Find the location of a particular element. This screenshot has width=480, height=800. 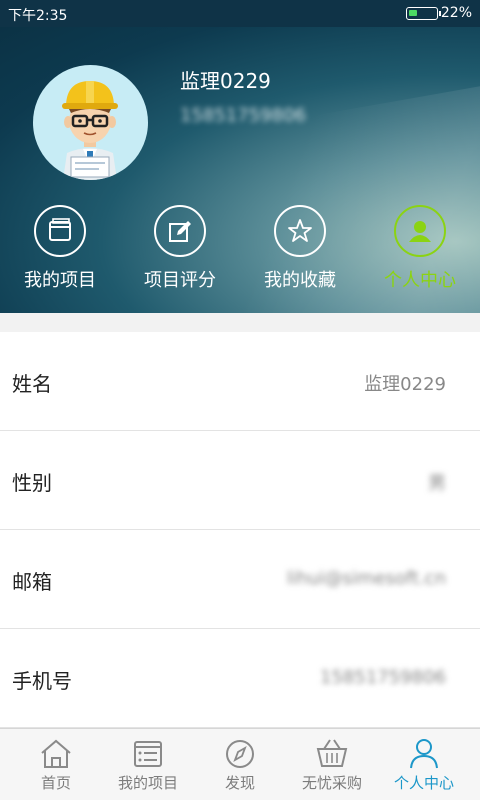

status-time: 下午2:35 is located at coordinates (38, 16).